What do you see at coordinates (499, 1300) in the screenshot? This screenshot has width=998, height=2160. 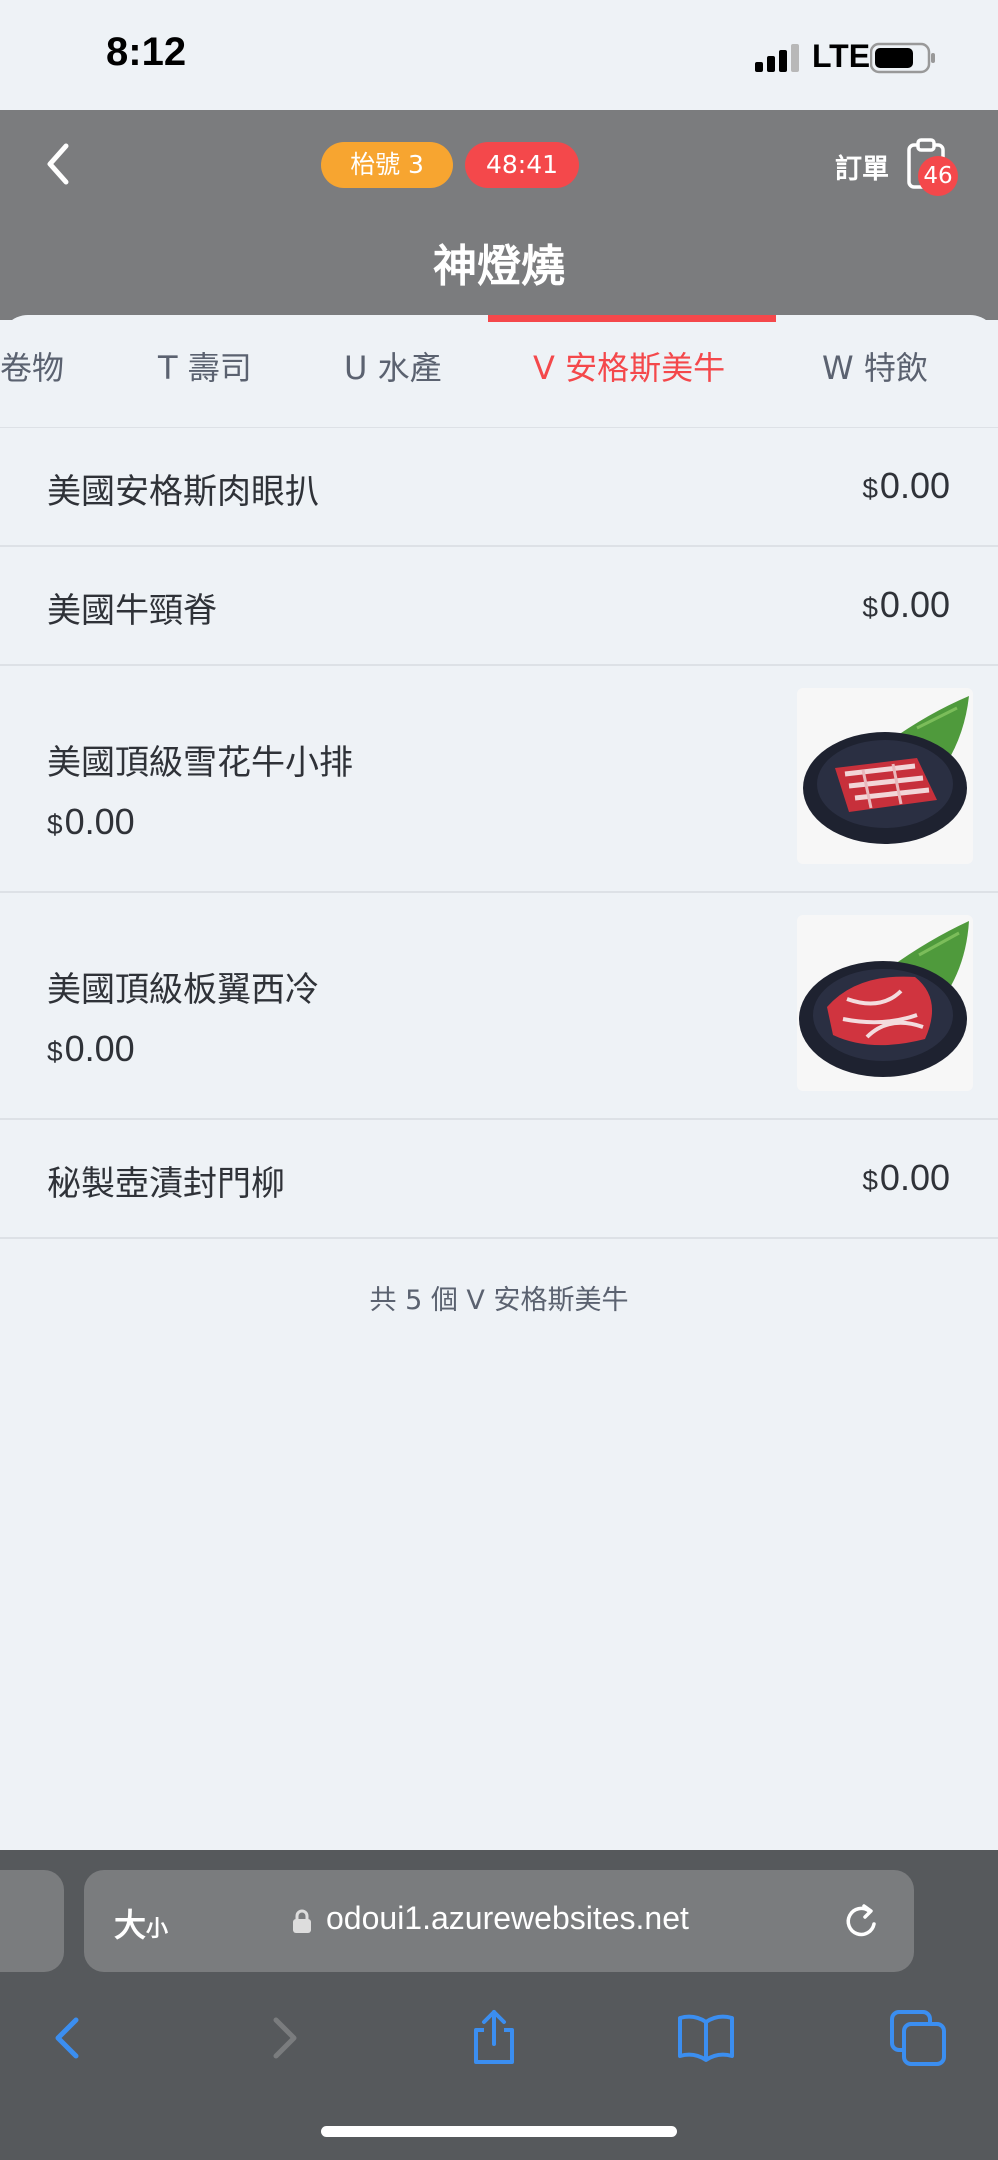 I see `list-count-footer: 共 5 個 V 安格斯美牛` at bounding box center [499, 1300].